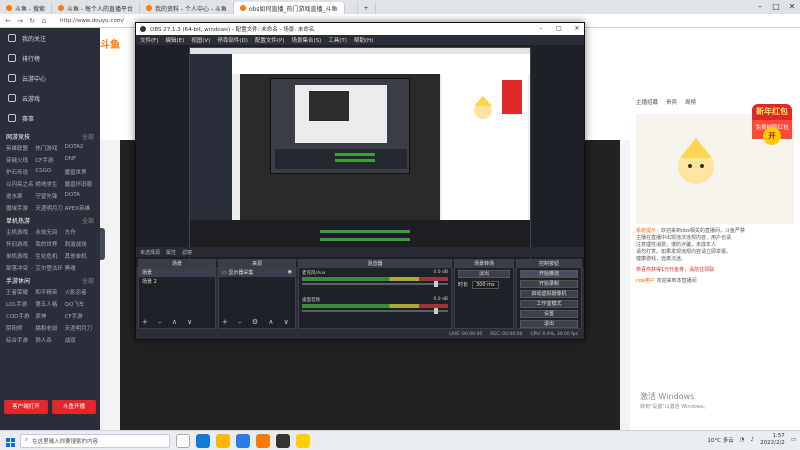 The image size is (800, 450). What do you see at coordinates (79, 148) in the screenshot?
I see `category-link: DOTA2` at bounding box center [79, 148].